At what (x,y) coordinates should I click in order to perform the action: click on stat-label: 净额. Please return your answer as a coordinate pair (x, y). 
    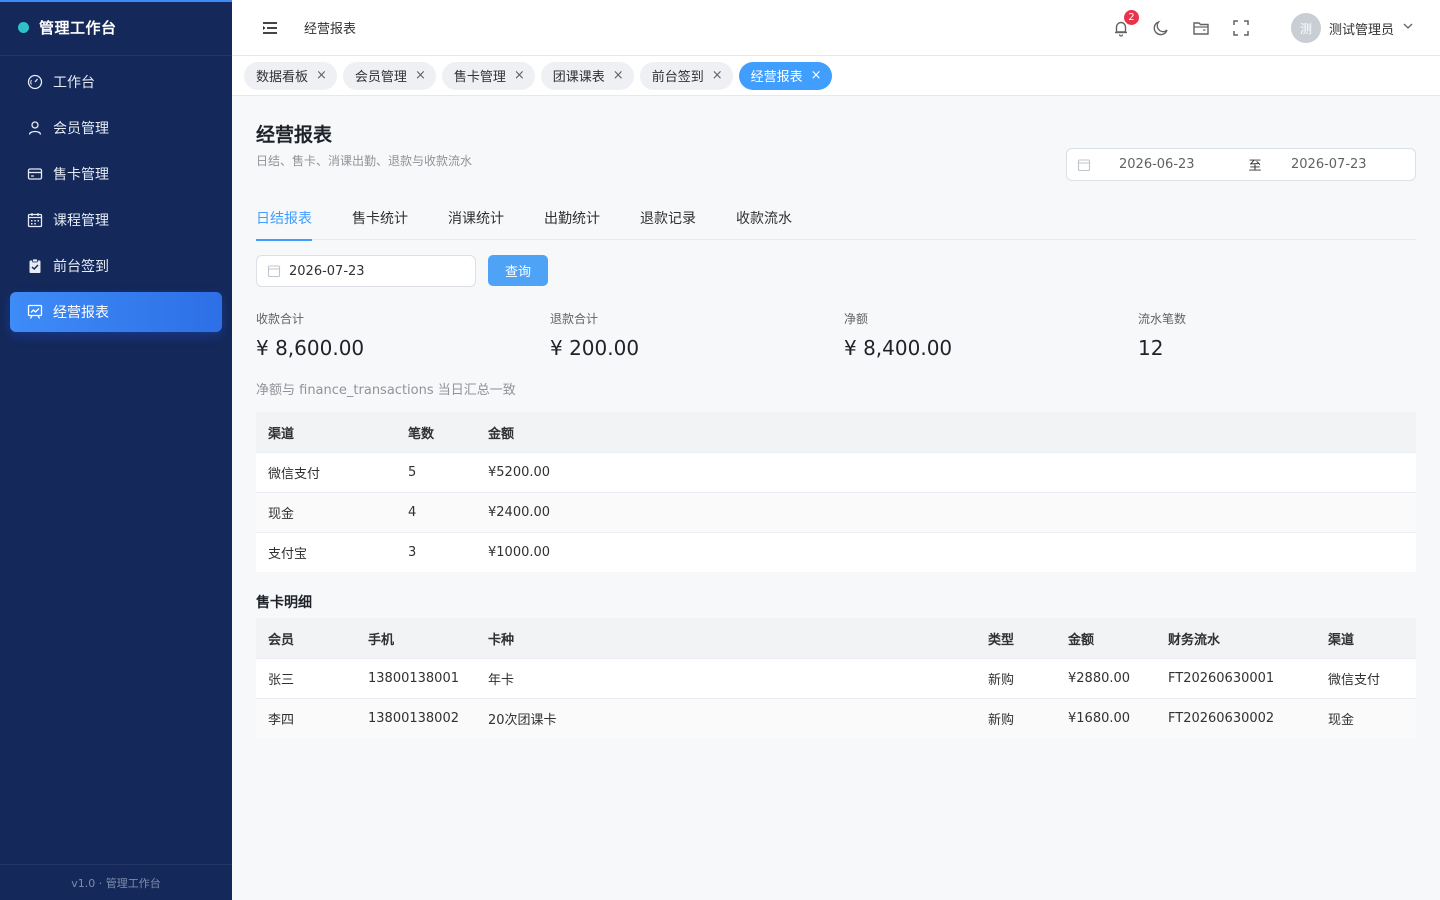
    Looking at the image, I should click on (856, 319).